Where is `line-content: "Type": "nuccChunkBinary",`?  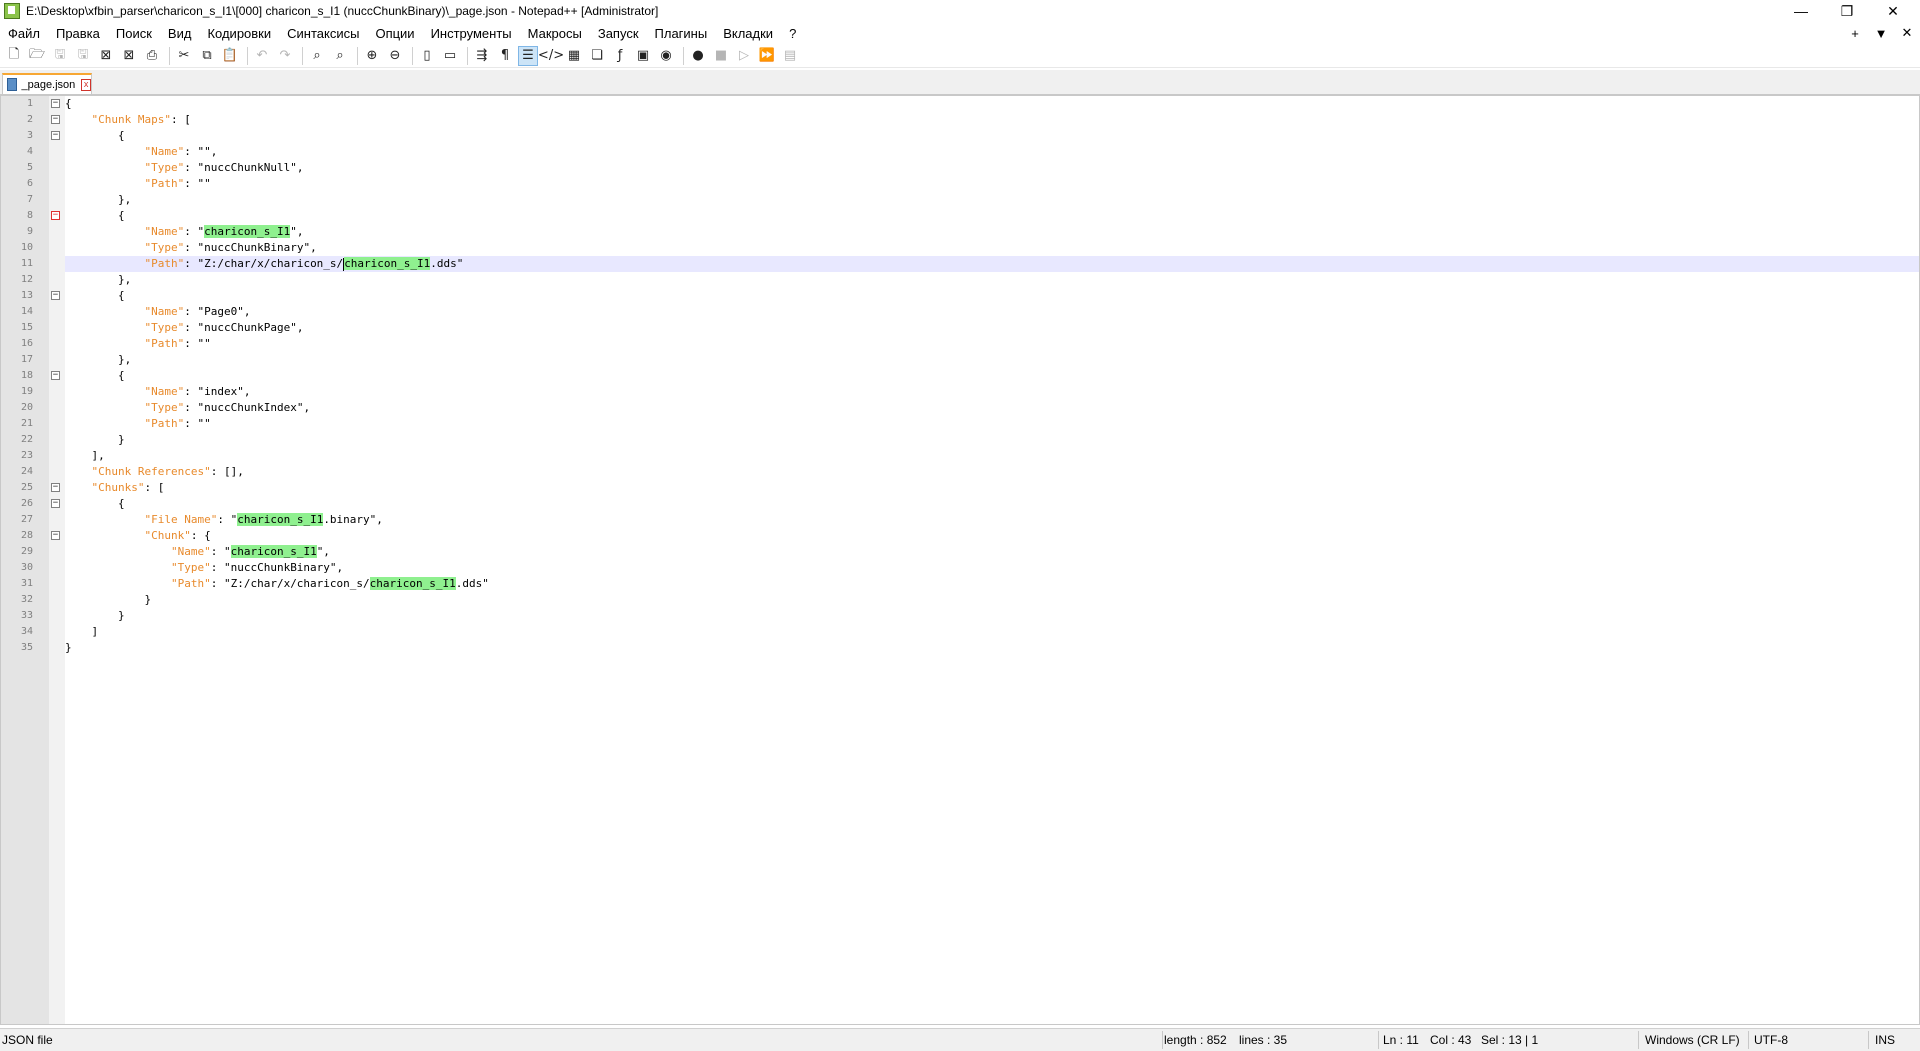
line-content: "Type": "nuccChunkBinary", is located at coordinates (992, 568).